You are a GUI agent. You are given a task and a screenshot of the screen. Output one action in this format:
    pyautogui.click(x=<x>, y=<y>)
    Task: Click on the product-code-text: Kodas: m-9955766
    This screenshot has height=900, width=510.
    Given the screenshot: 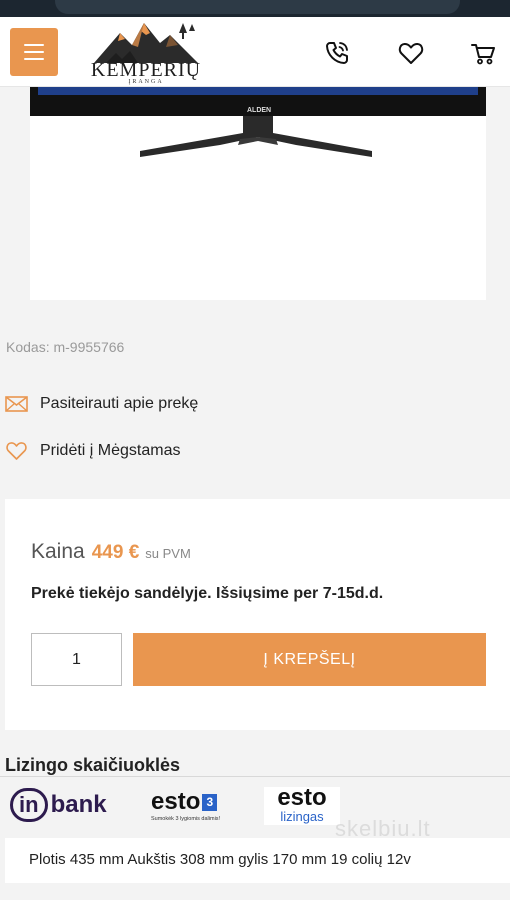 What is the action you would take?
    pyautogui.click(x=65, y=347)
    